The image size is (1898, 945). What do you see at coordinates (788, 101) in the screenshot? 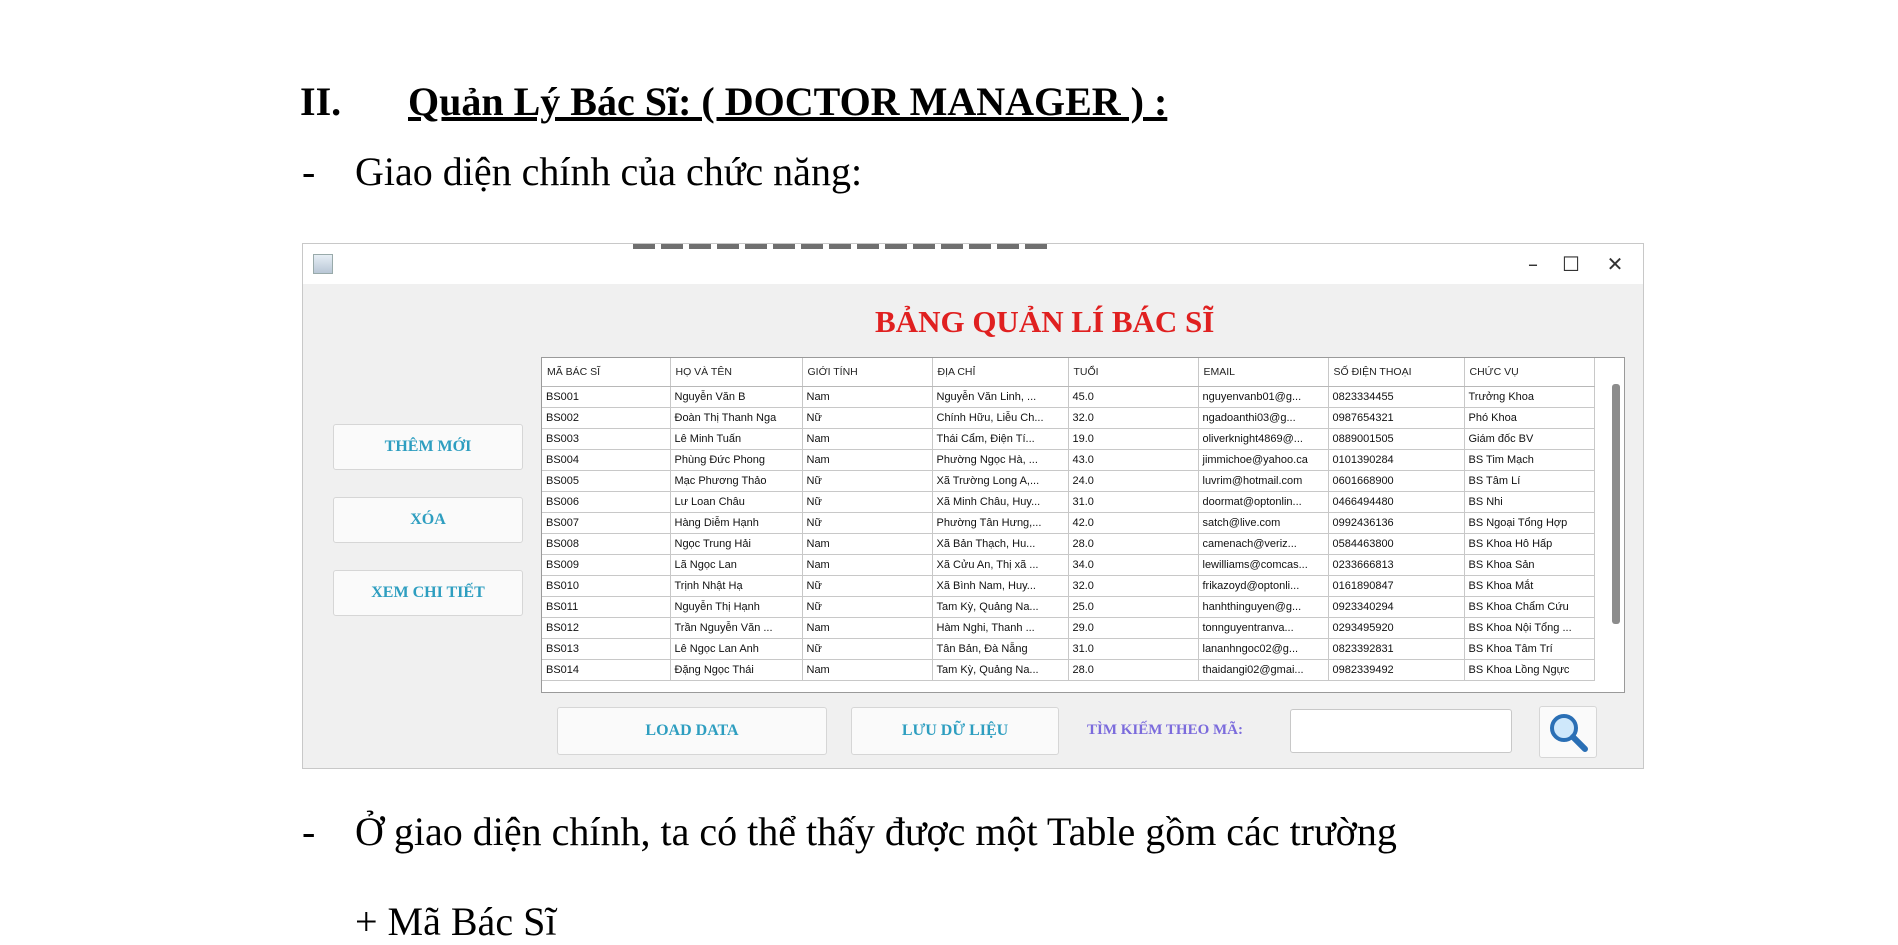
I see `section-title: Quản Lý Bác Sĩ: ( DOCTOR MANAGER ) :` at bounding box center [788, 101].